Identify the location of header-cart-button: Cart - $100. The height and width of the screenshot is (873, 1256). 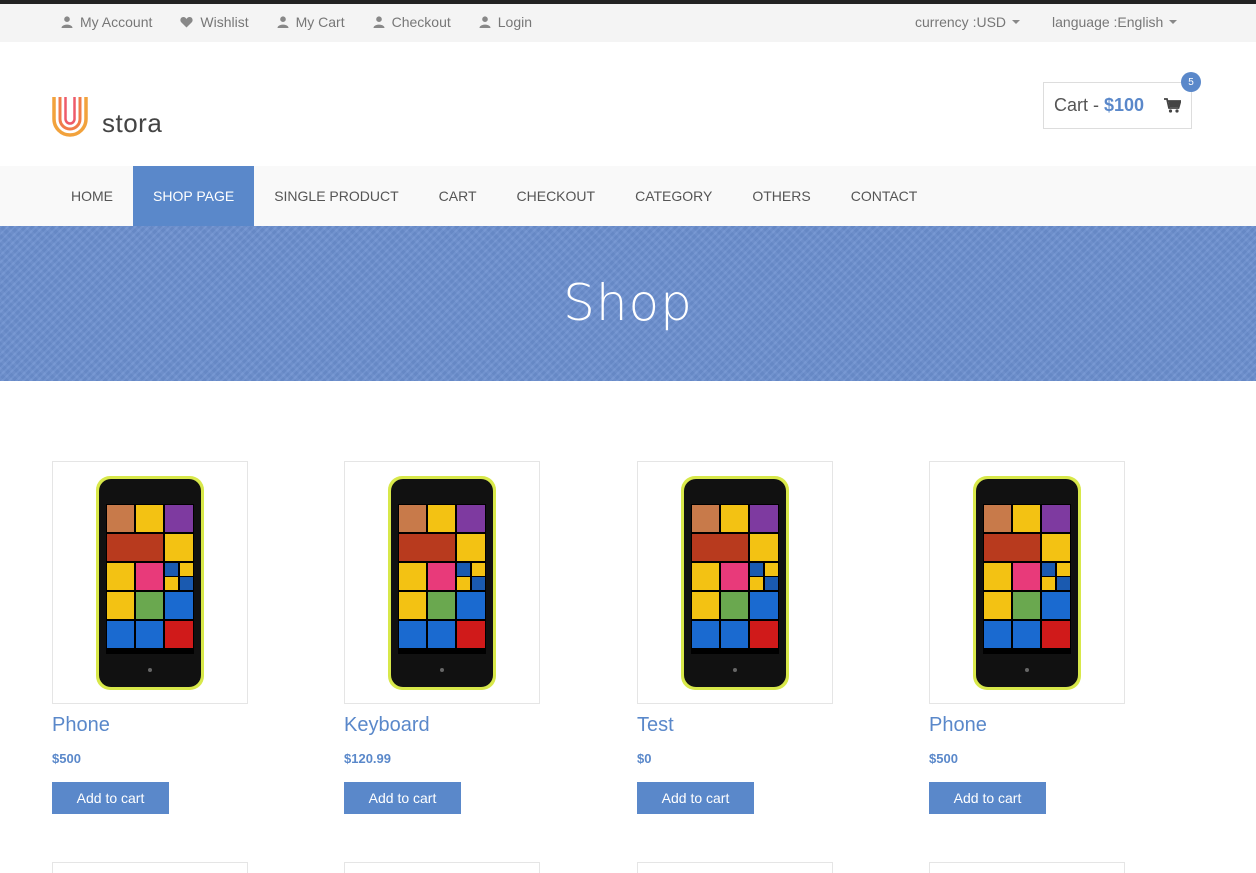
(1117, 105).